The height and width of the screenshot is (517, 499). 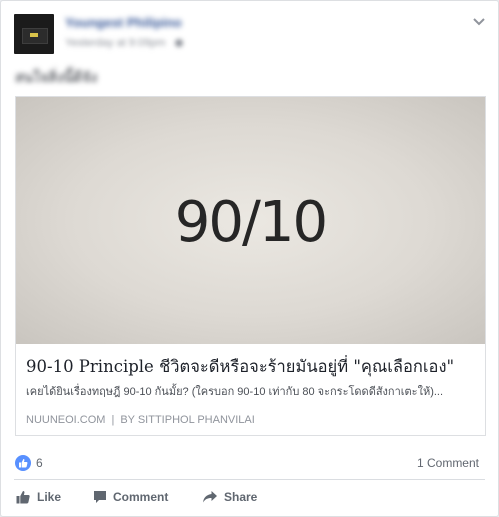 I want to click on post-actions-bar: Like Comment Share, so click(x=249, y=497).